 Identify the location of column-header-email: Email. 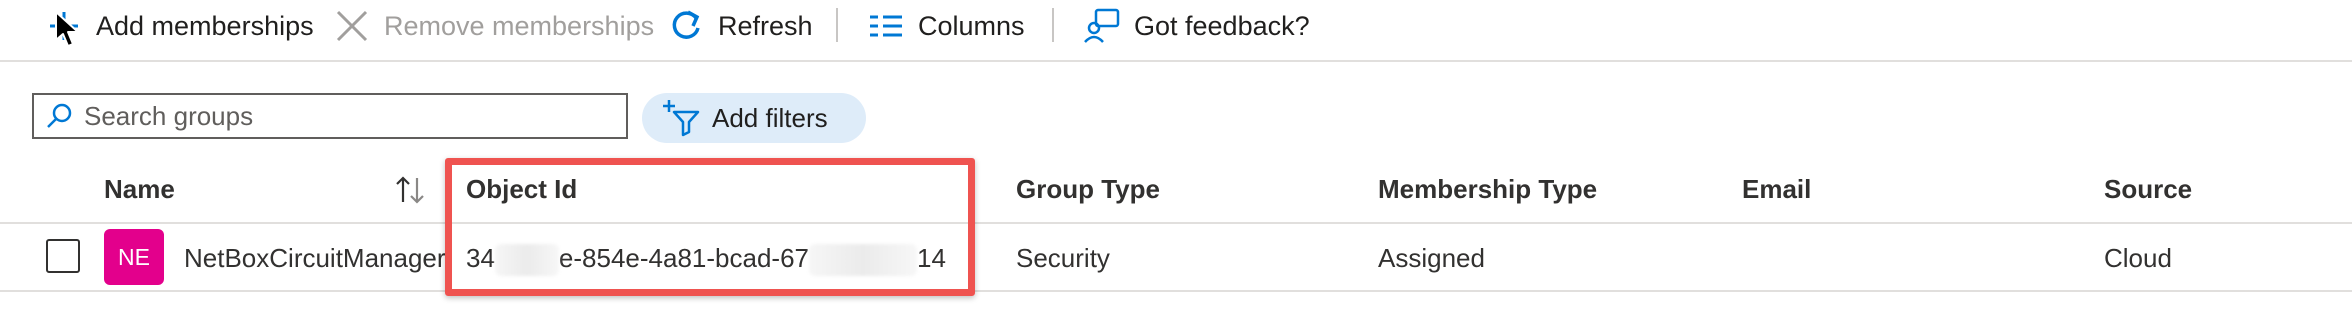
(1776, 189).